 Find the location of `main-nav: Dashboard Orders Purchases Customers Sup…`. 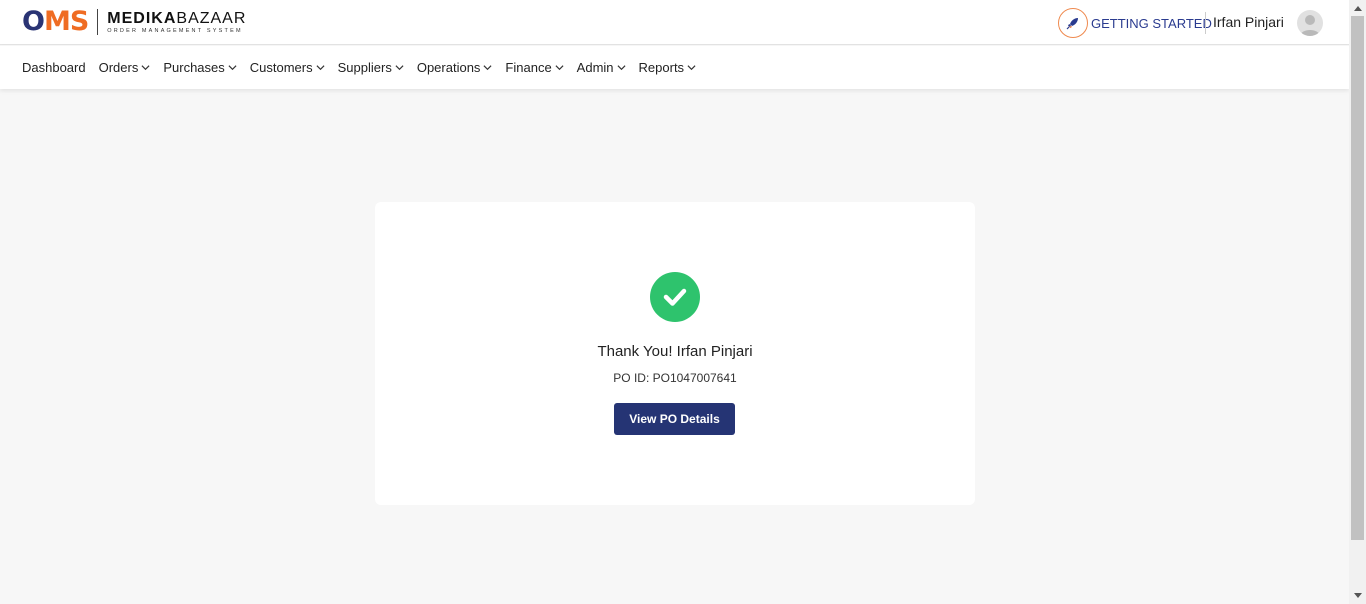

main-nav: Dashboard Orders Purchases Customers Sup… is located at coordinates (674, 67).